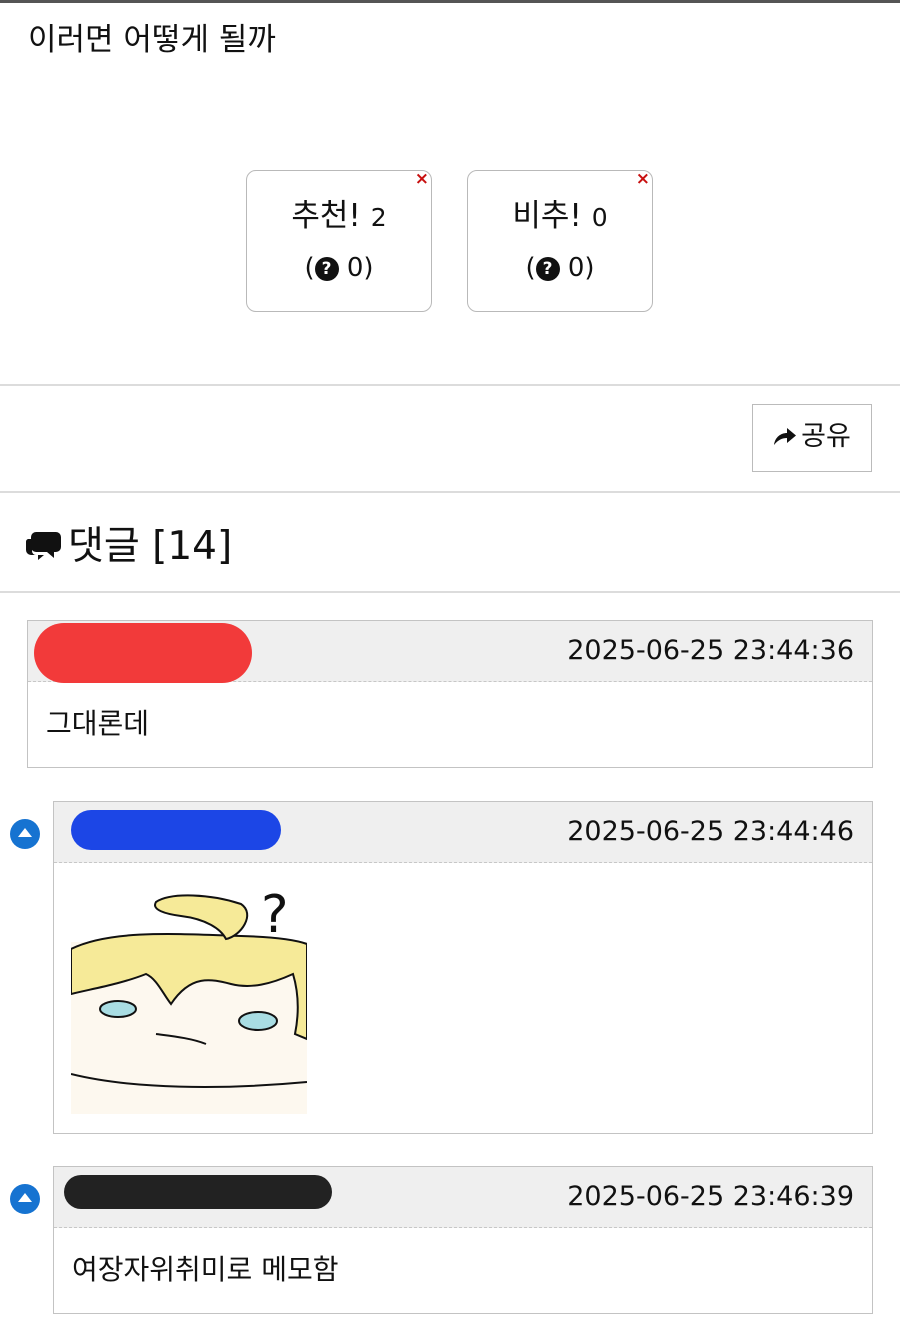  What do you see at coordinates (547, 216) in the screenshot?
I see `downvote-label: 비추!` at bounding box center [547, 216].